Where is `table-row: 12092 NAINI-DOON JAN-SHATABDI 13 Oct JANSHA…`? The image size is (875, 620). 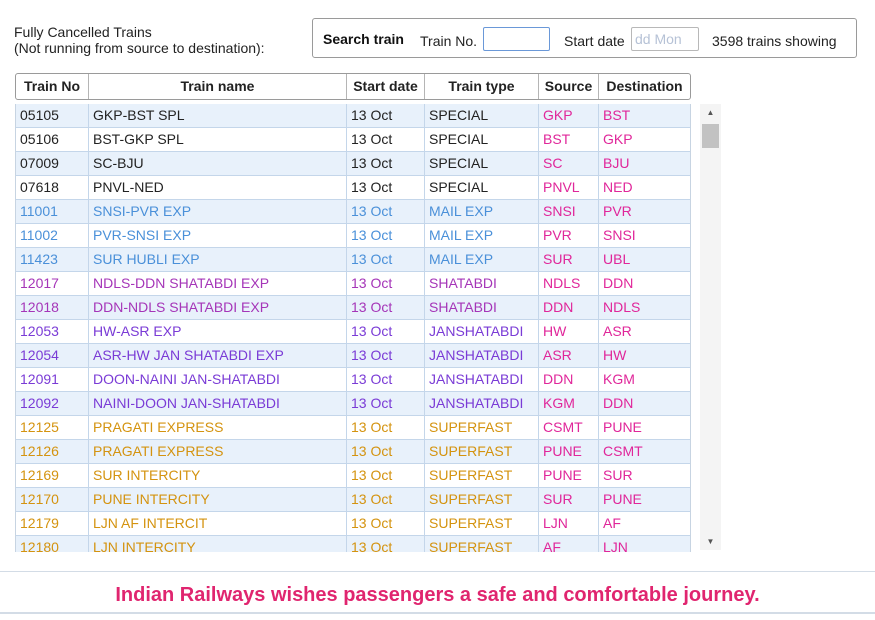
table-row: 12092 NAINI-DOON JAN-SHATABDI 13 Oct JANSHA… is located at coordinates (353, 404).